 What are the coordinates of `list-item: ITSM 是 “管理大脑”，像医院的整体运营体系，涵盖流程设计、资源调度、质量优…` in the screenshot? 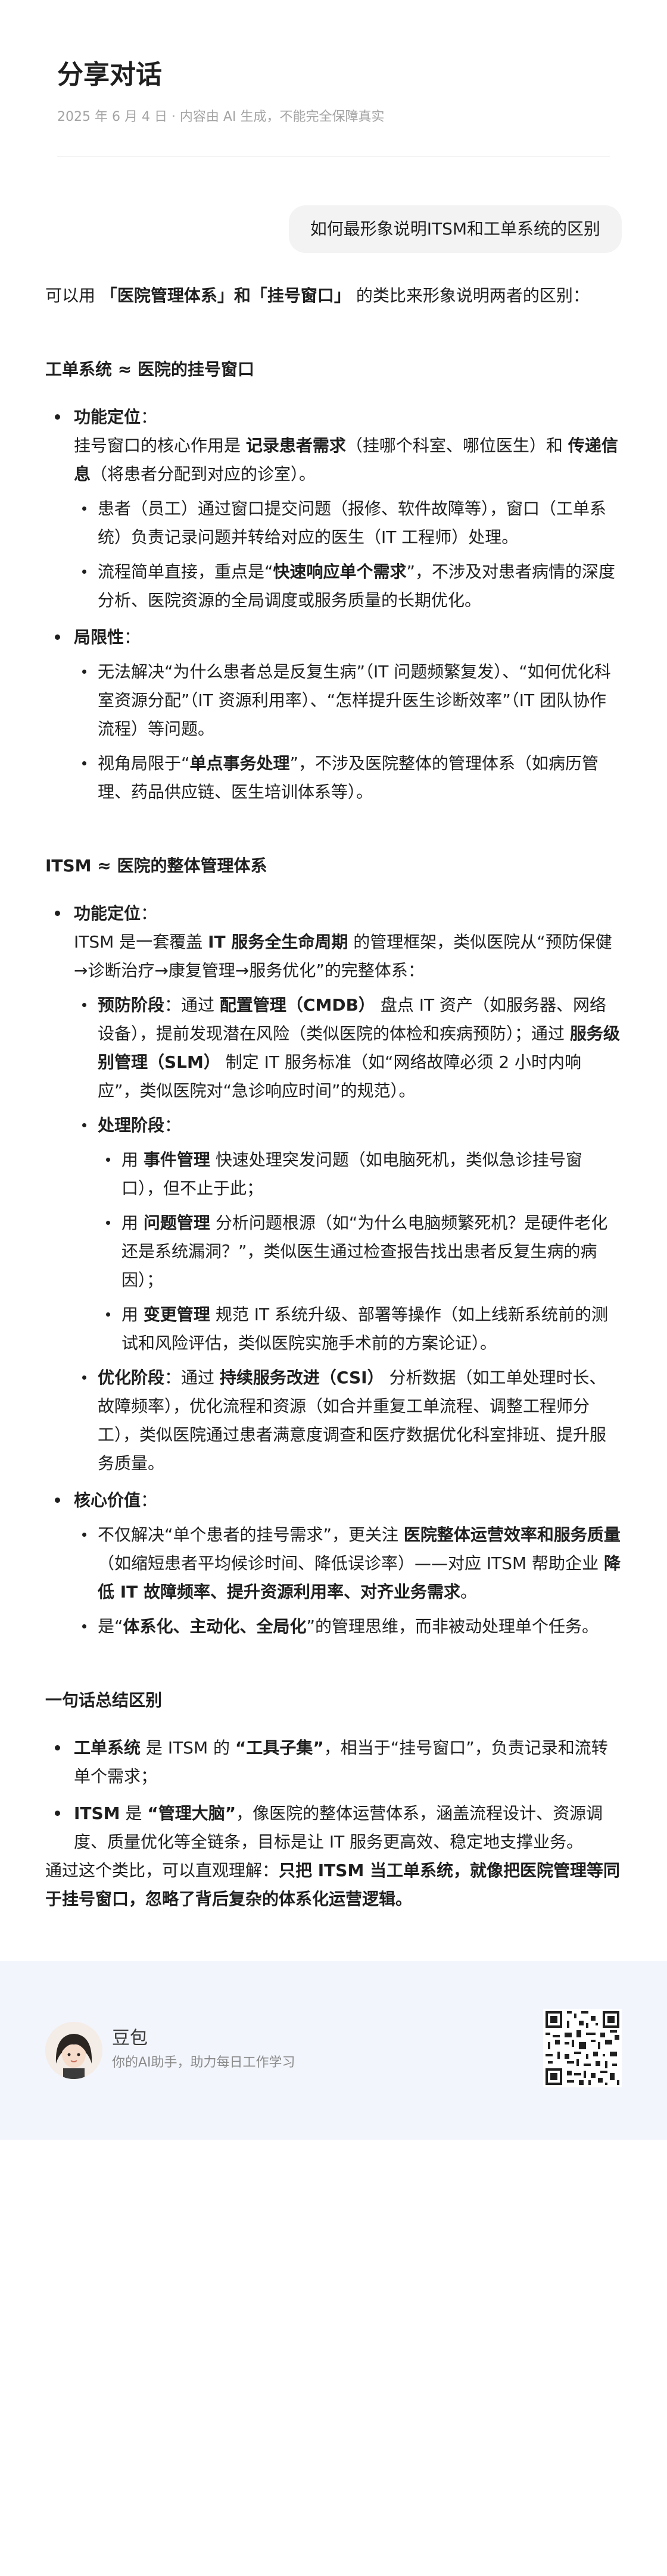 It's located at (333, 1827).